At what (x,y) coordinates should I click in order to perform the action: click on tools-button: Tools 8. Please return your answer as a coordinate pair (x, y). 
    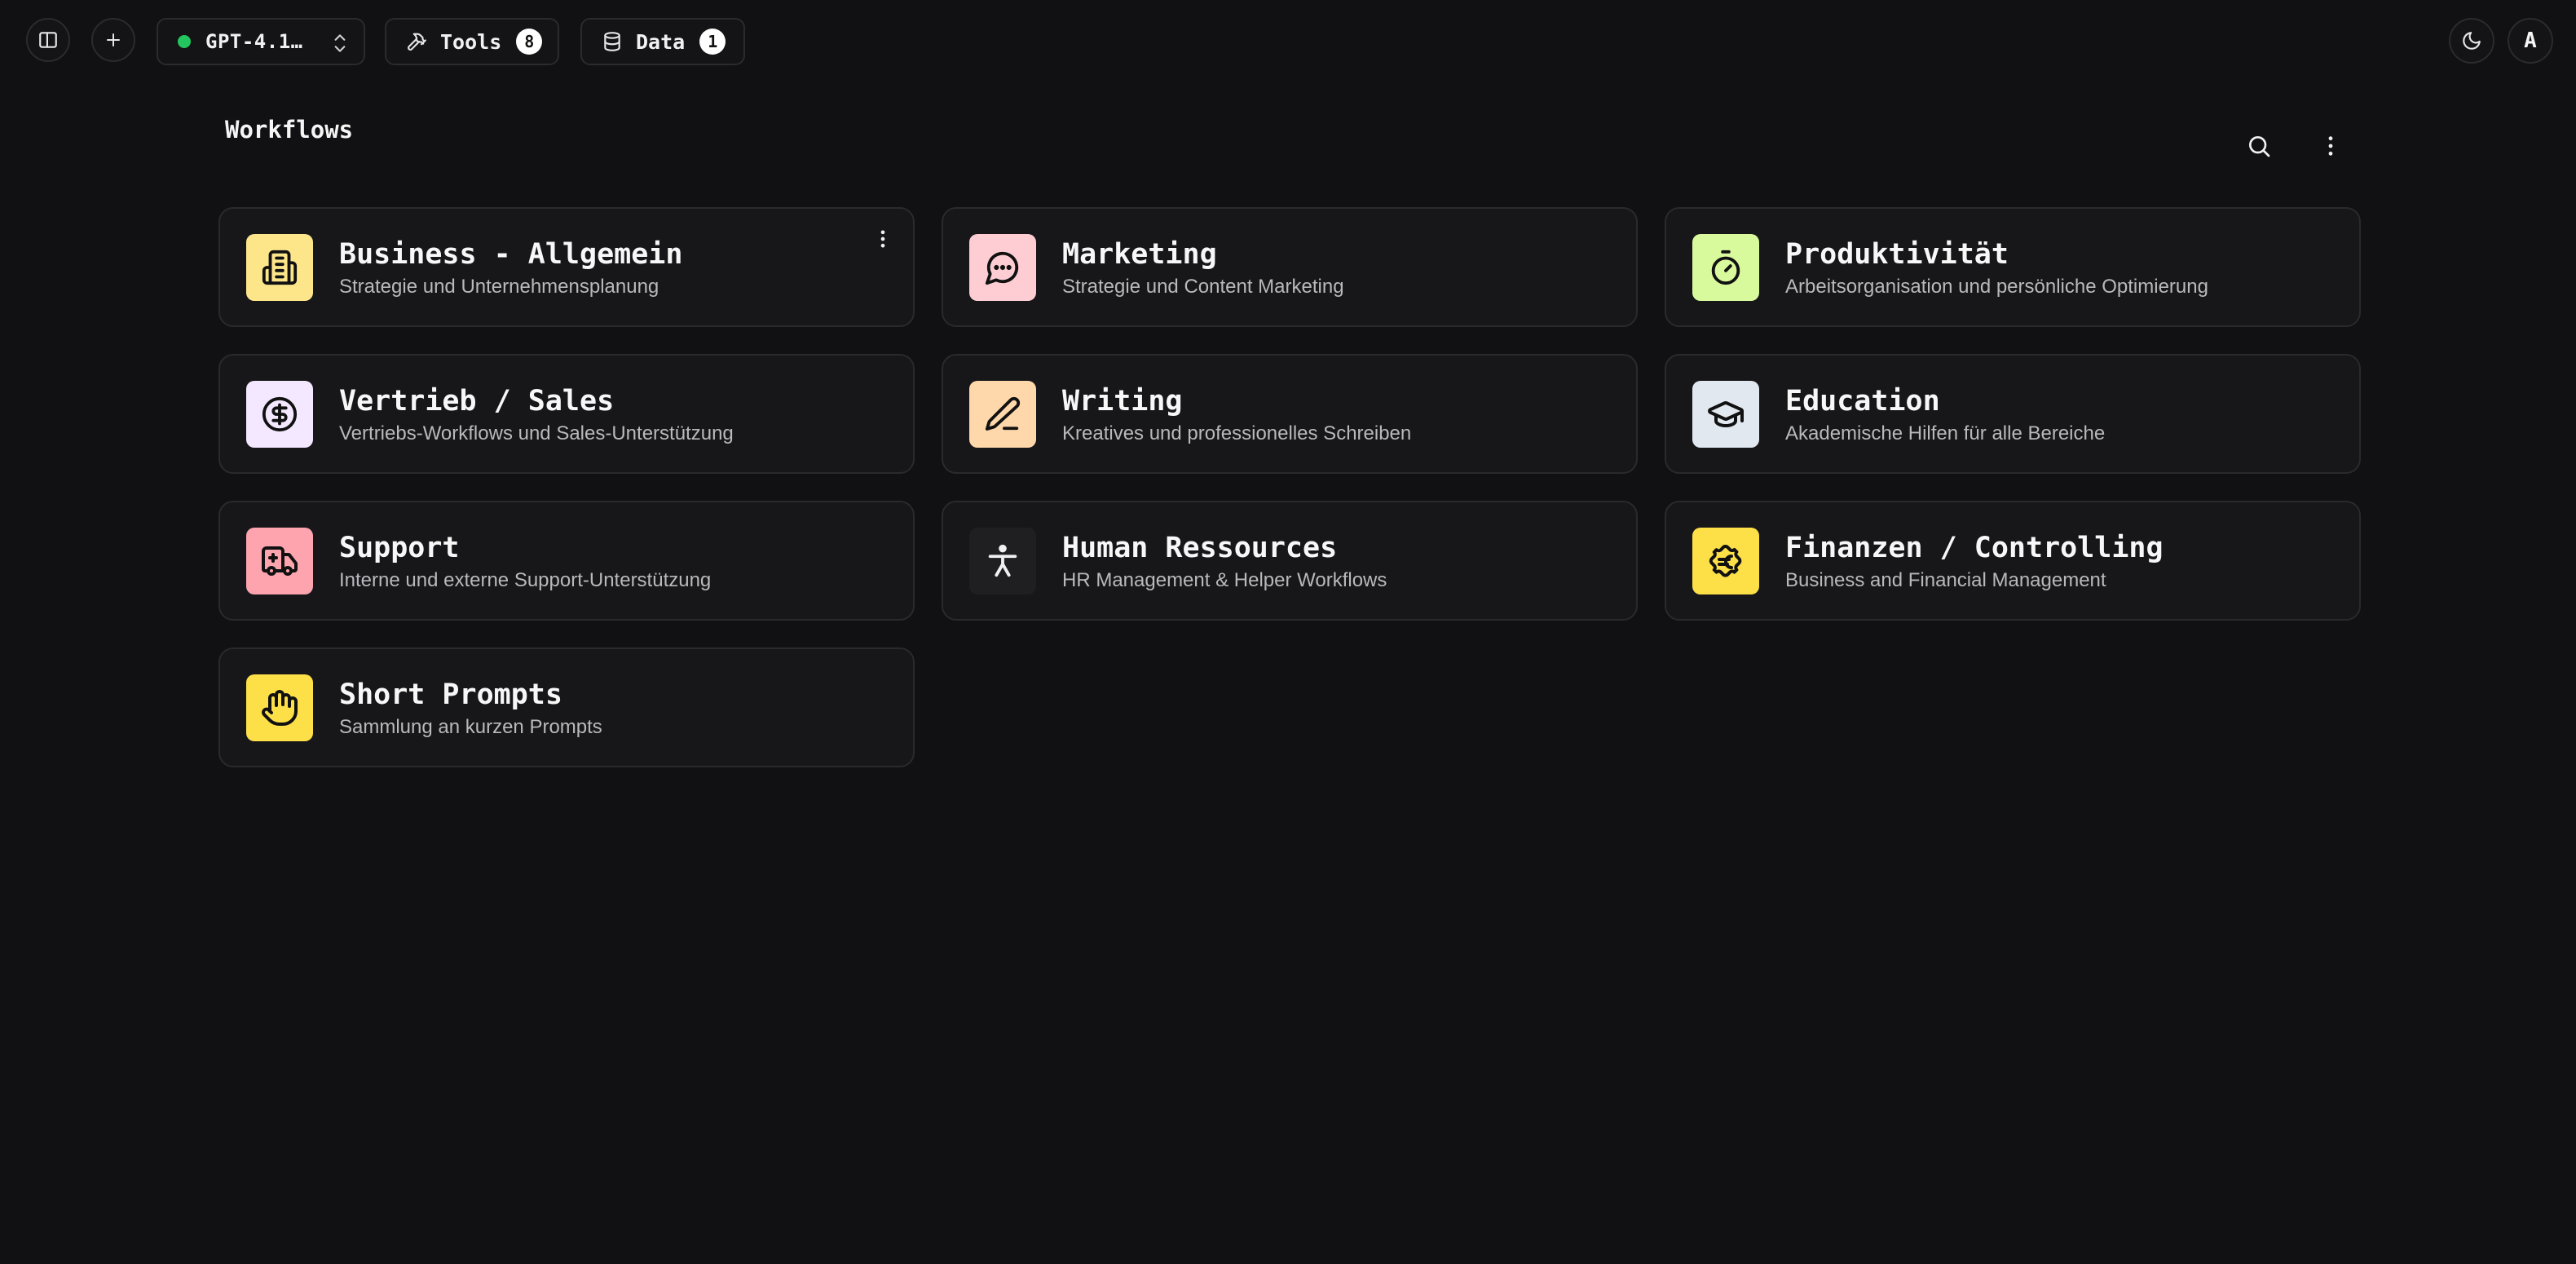
    Looking at the image, I should click on (472, 41).